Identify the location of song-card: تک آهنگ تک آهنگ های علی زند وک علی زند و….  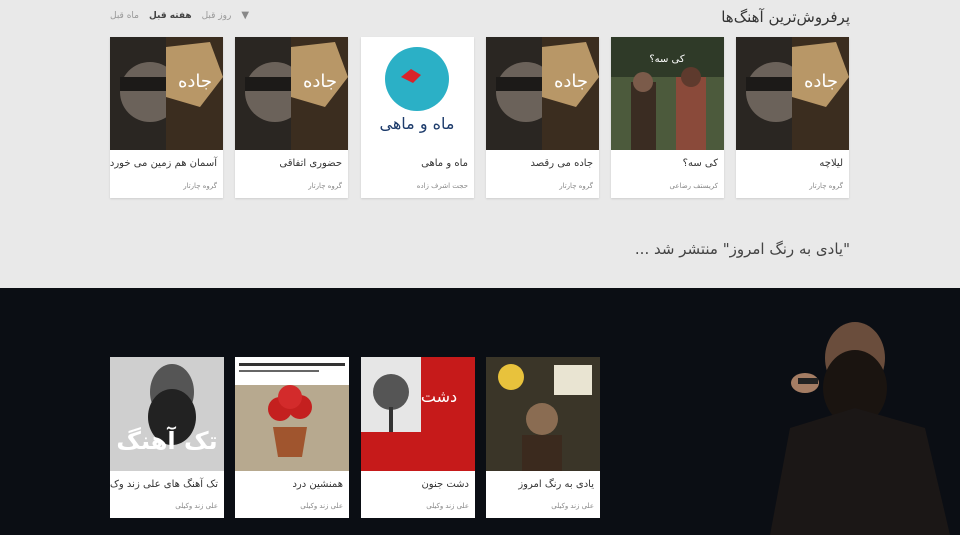
(167, 437).